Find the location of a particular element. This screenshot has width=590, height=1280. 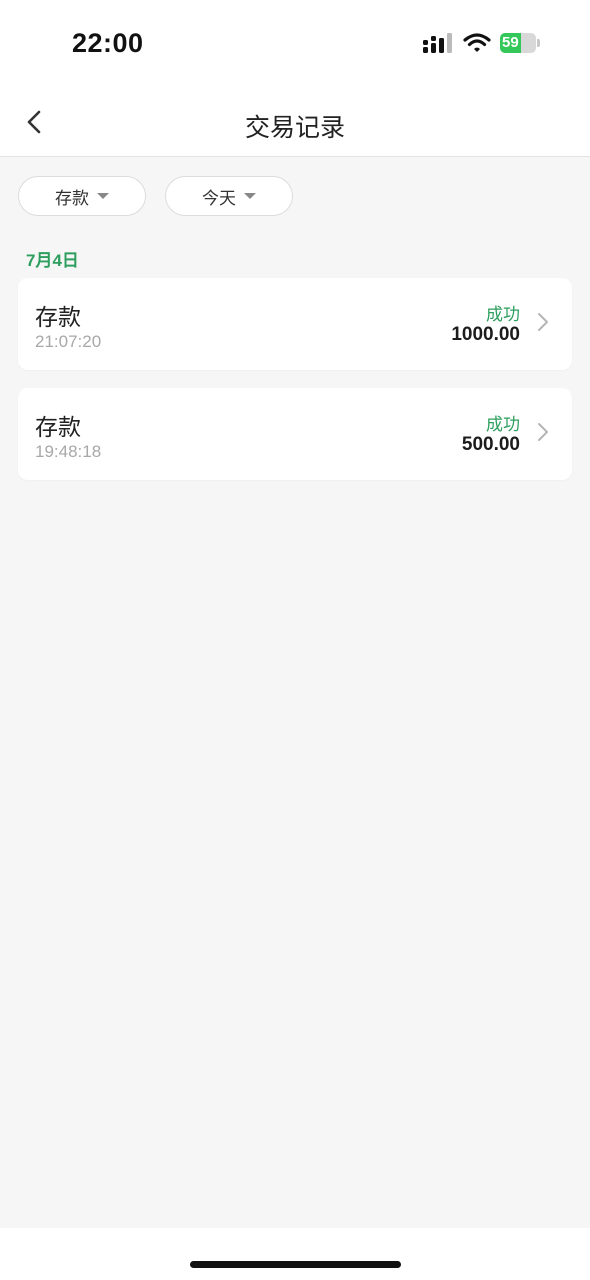

filter-date-dropdown: 今天 is located at coordinates (229, 196).